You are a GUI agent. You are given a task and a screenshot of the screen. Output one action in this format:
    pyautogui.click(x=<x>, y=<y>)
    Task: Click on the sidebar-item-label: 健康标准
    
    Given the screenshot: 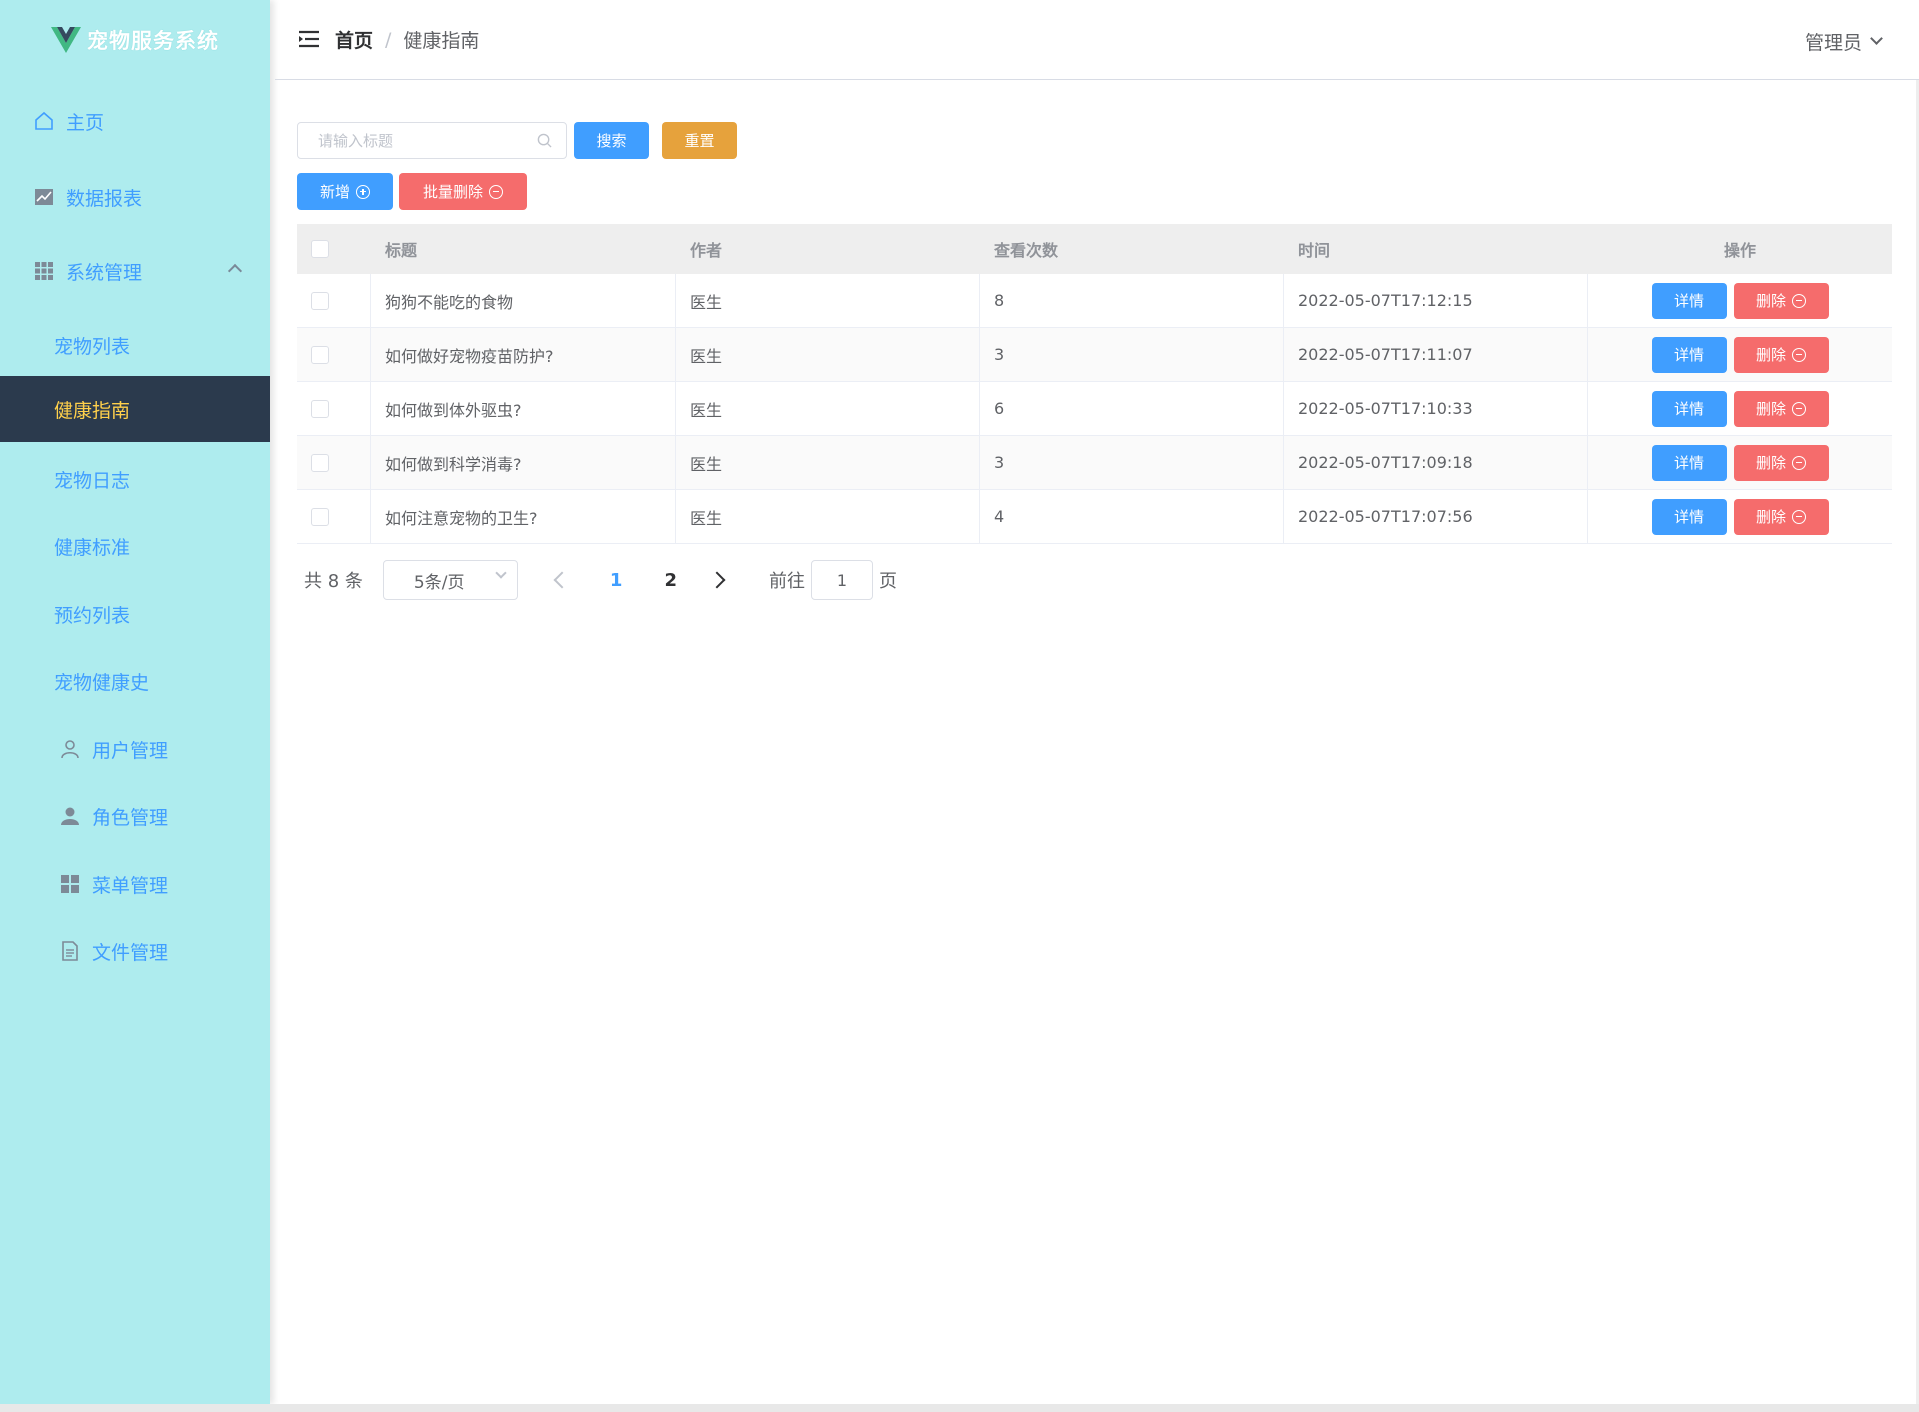 What is the action you would take?
    pyautogui.click(x=92, y=547)
    